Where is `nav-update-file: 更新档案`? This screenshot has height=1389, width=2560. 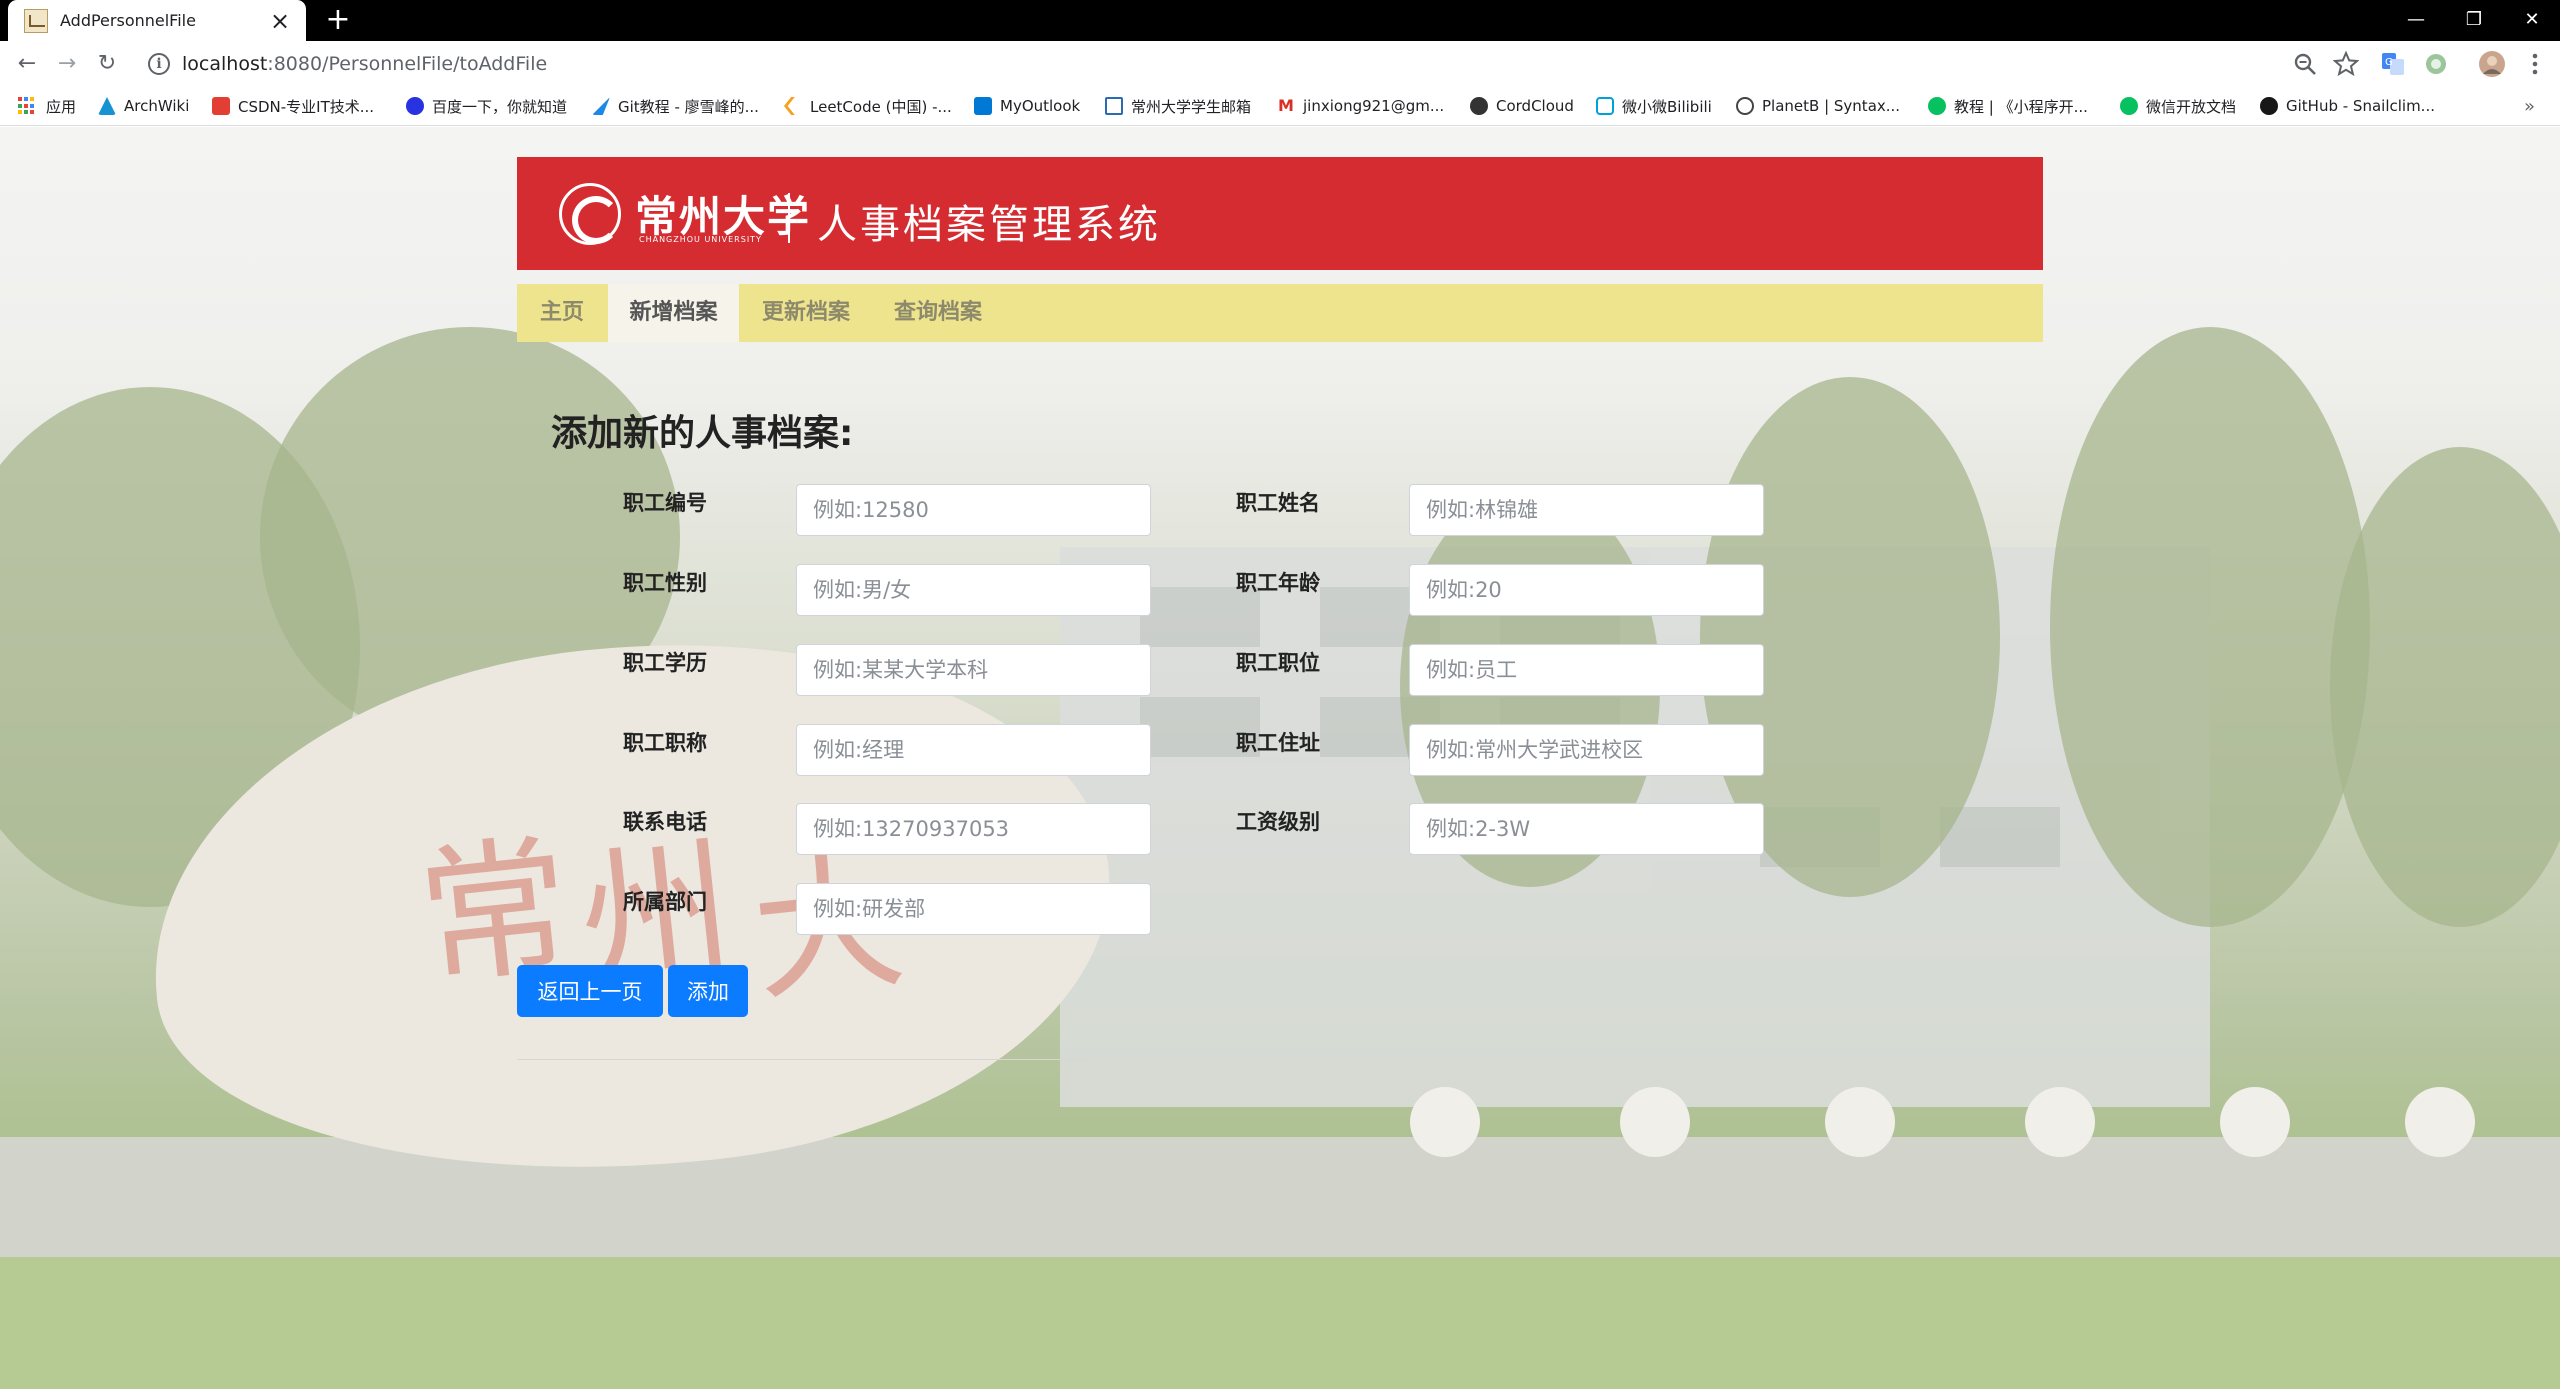 nav-update-file: 更新档案 is located at coordinates (806, 313).